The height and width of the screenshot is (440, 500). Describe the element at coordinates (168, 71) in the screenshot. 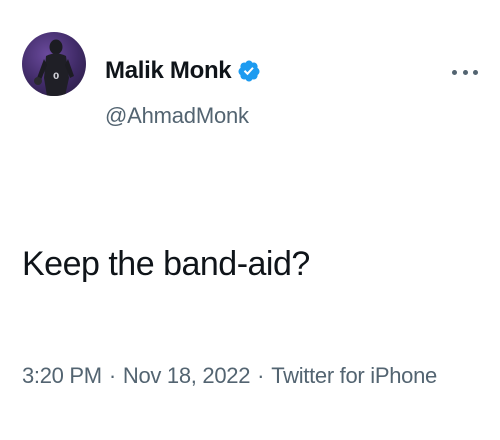

I see `display-name: Malik Monk` at that location.